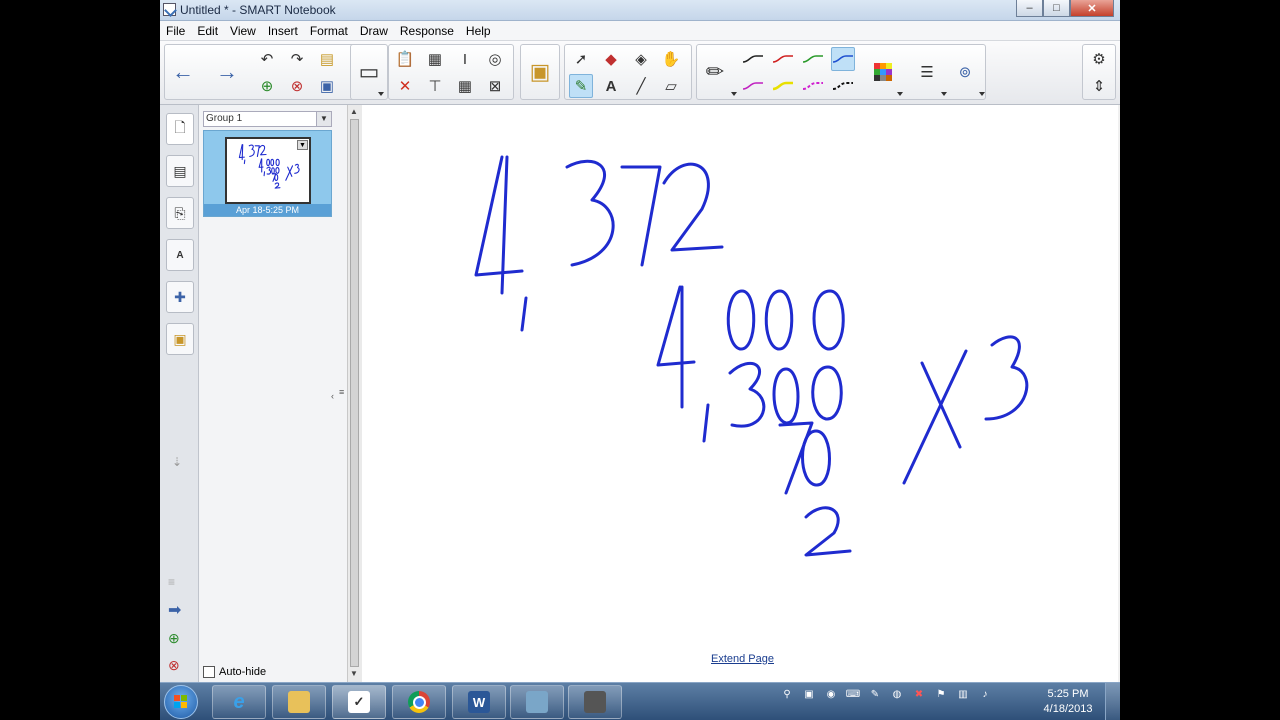 Image resolution: width=1280 pixels, height=720 pixels. What do you see at coordinates (495, 59) in the screenshot?
I see `document-camera-icon: ◎` at bounding box center [495, 59].